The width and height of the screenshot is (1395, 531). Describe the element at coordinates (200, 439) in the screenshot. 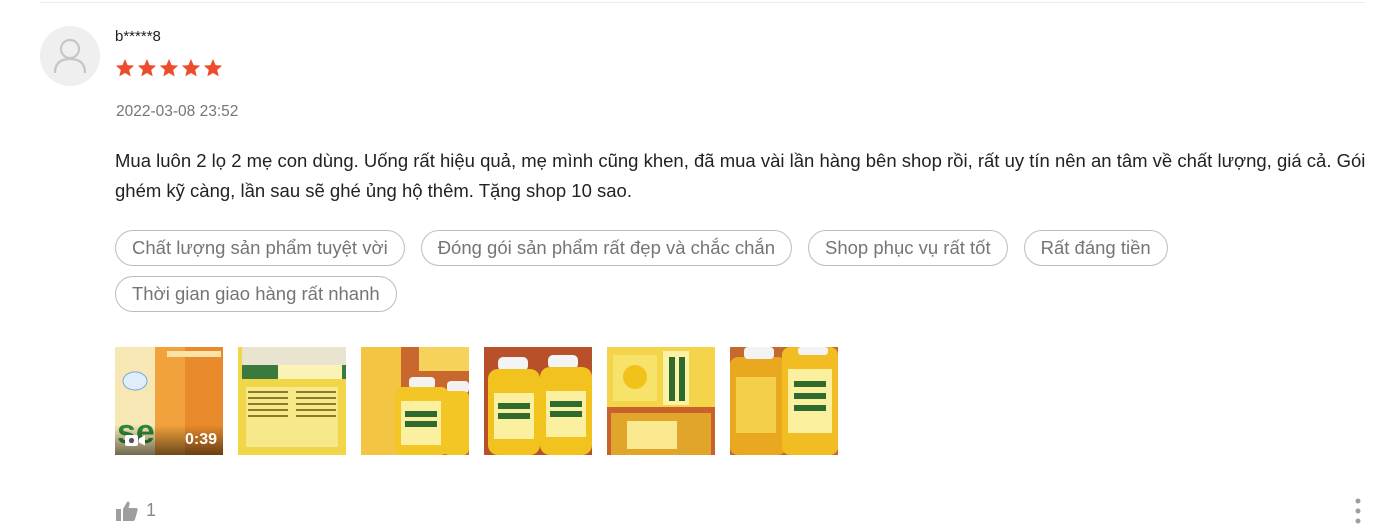

I see `video-duration: 0:39` at that location.